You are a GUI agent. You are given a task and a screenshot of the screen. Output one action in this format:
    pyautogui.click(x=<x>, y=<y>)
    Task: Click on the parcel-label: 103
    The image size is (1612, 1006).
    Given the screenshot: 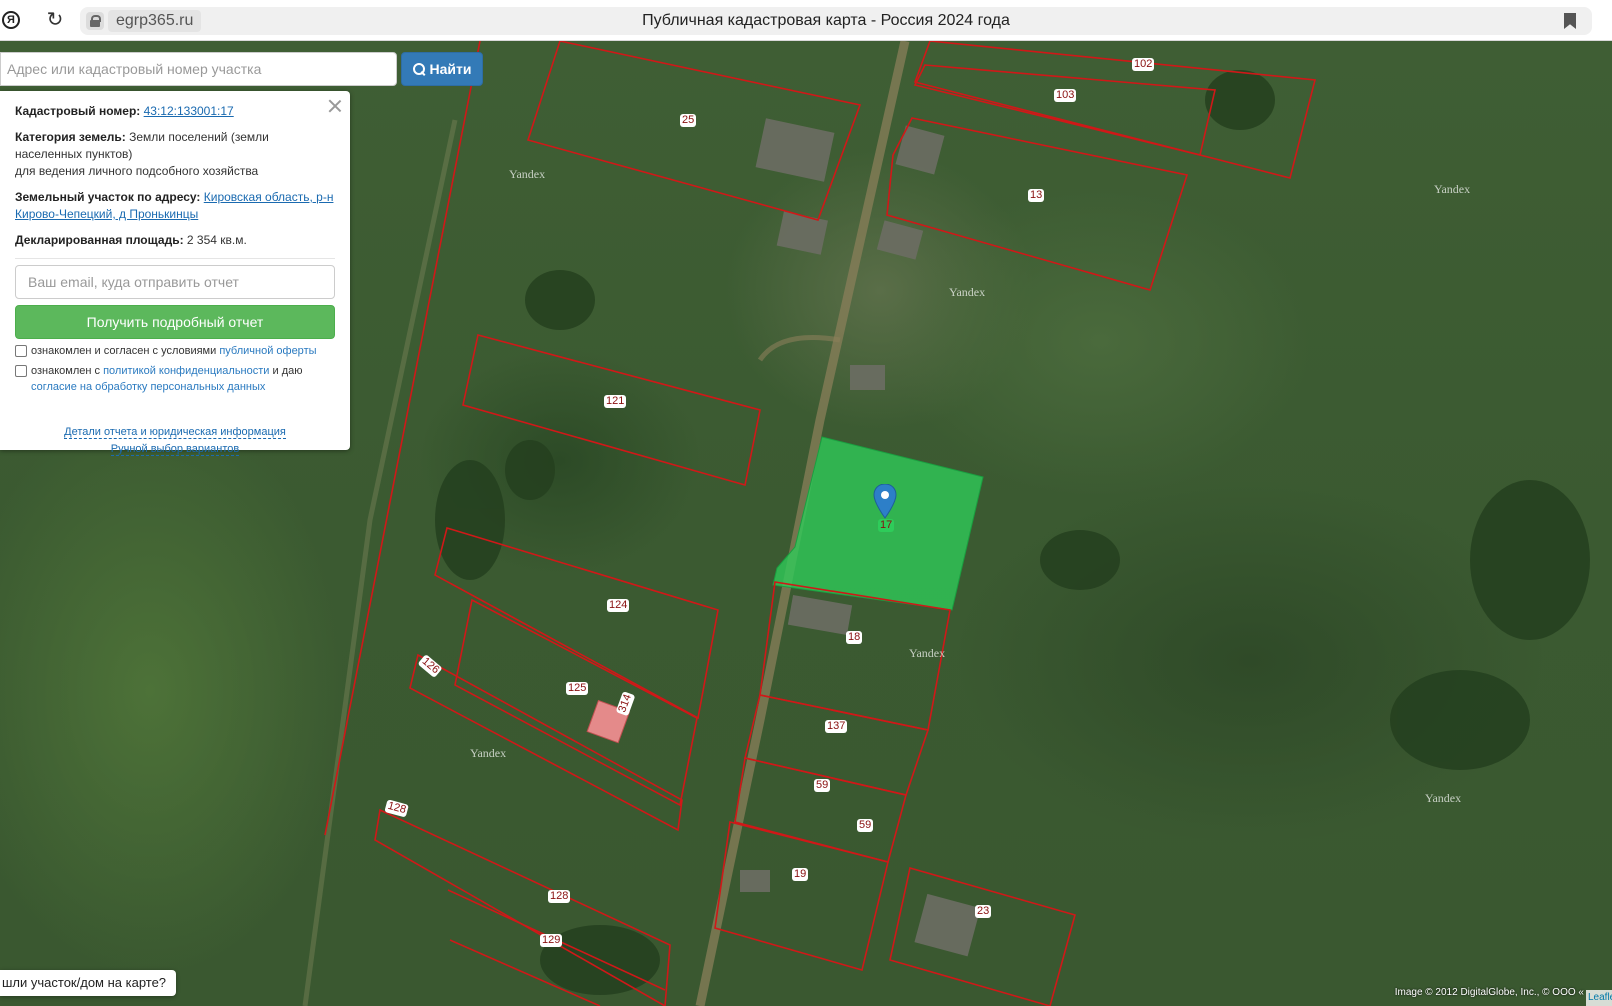 What is the action you would take?
    pyautogui.click(x=1065, y=94)
    